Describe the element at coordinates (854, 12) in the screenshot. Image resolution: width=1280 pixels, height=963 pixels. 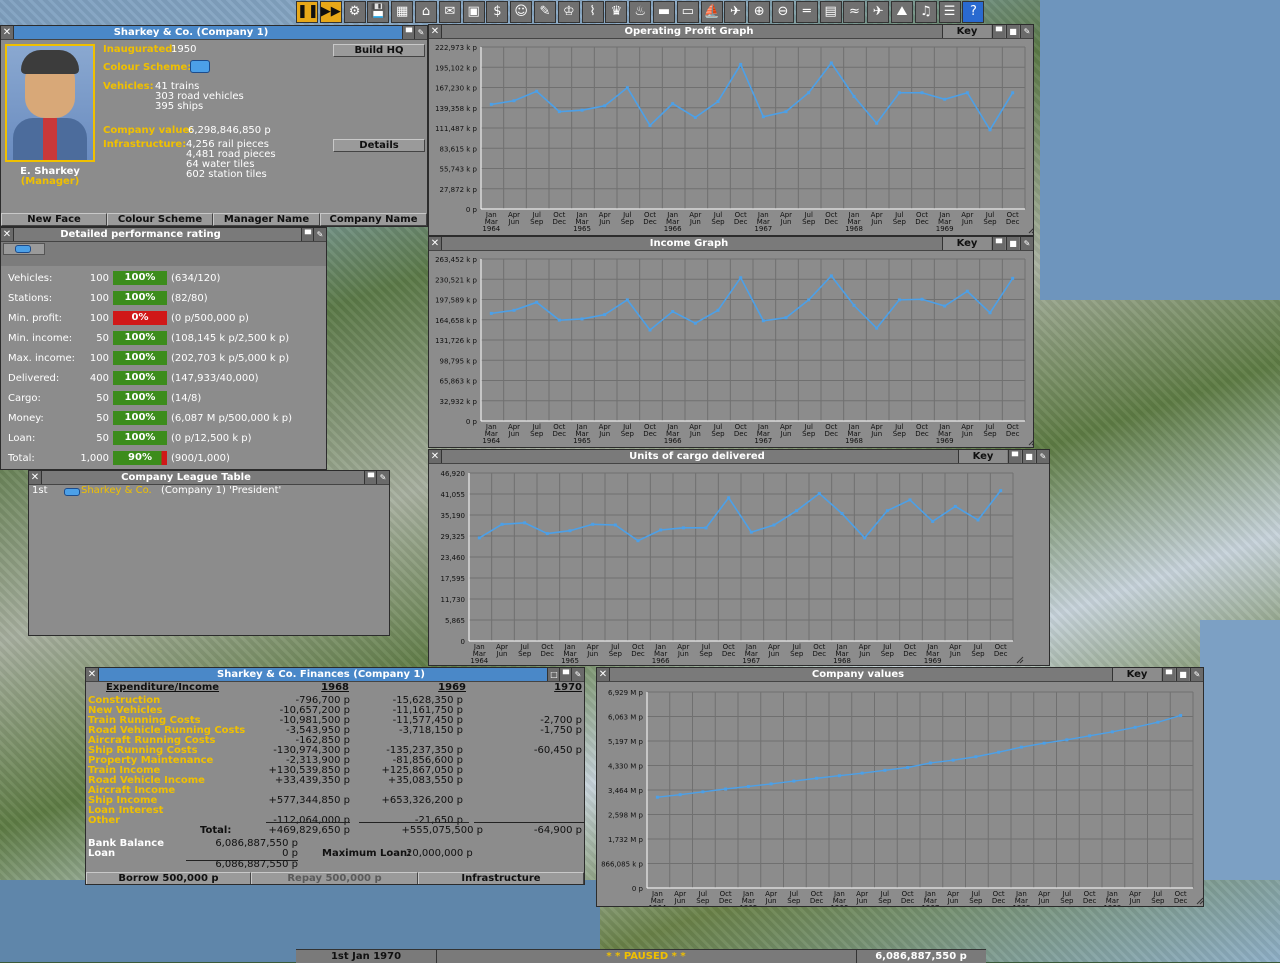
I see `build-water-icon: ≈` at that location.